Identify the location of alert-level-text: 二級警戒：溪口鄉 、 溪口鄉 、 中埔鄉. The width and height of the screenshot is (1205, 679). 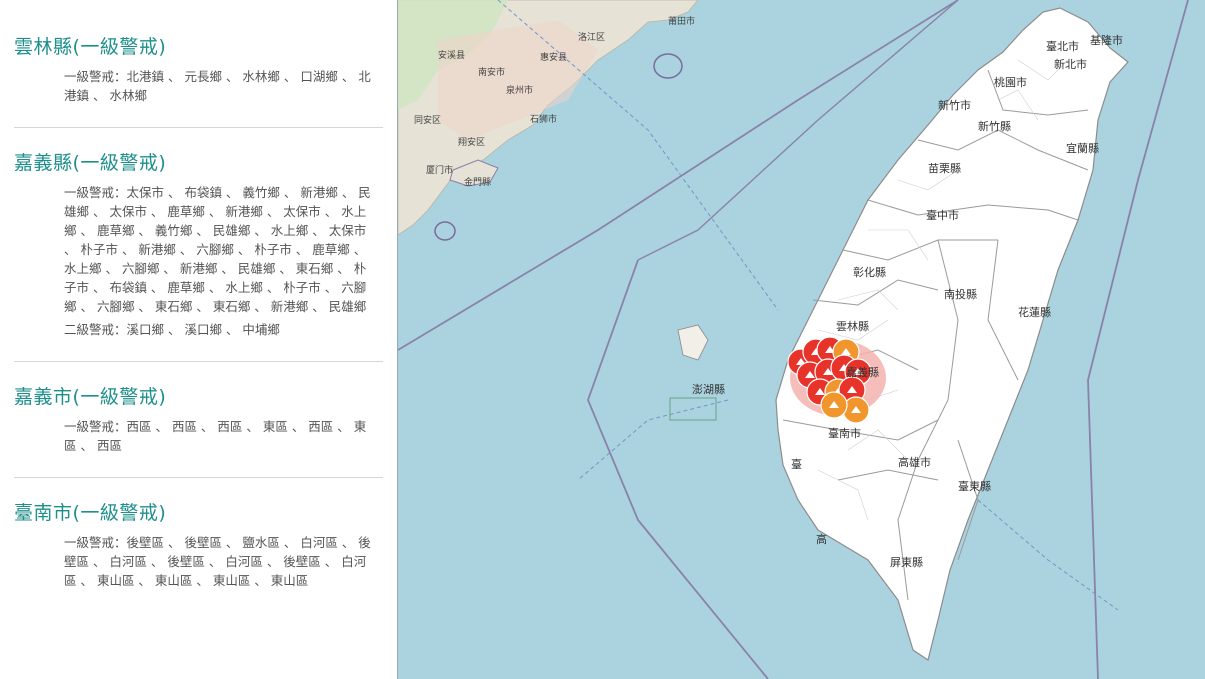
(172, 329).